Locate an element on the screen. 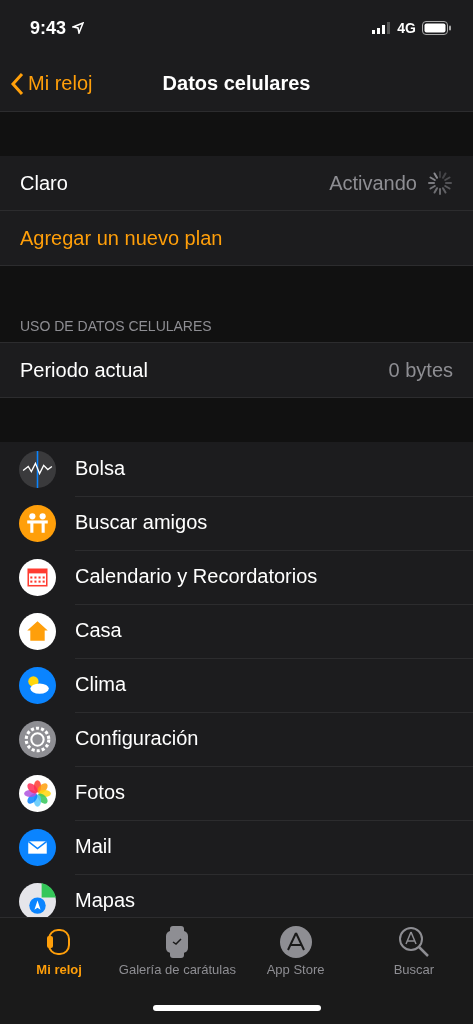  people-icon is located at coordinates (37, 523).